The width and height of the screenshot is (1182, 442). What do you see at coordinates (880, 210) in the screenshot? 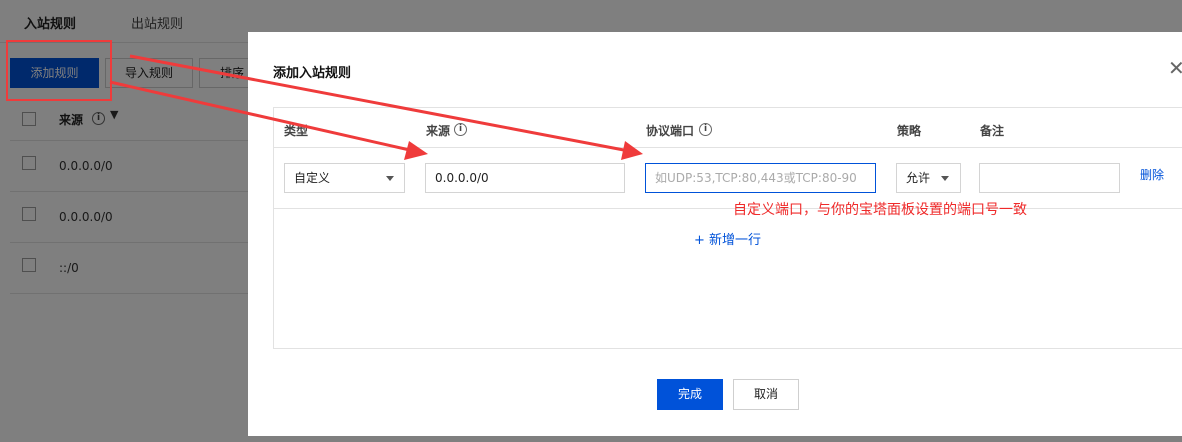
I see `annotation-text: 自定义端口，与你的宝塔面板设置的端口号一致` at bounding box center [880, 210].